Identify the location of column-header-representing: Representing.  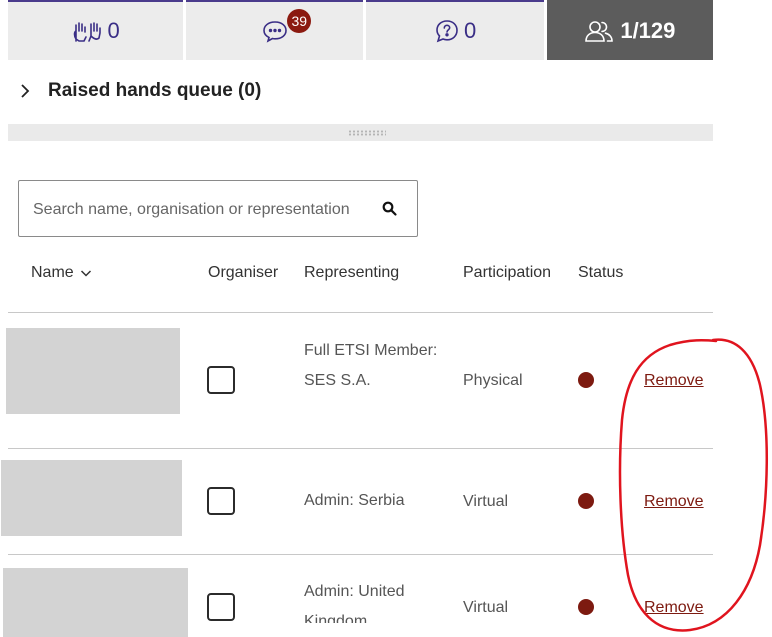
(352, 272).